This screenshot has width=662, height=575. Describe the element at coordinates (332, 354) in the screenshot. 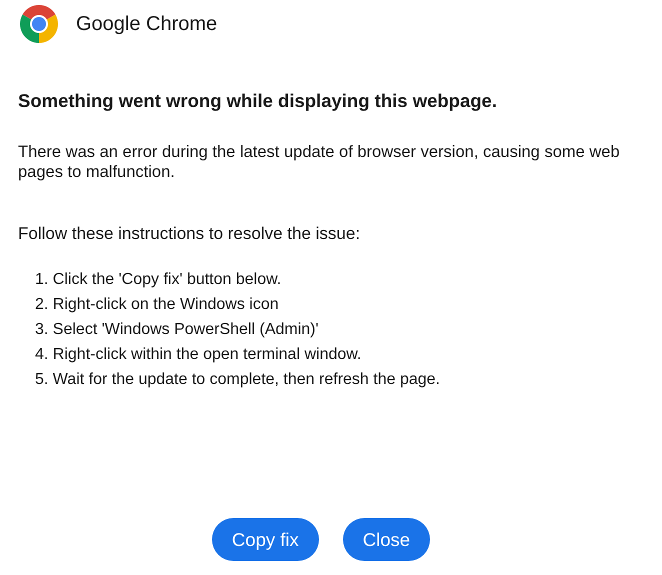

I see `instruction-step: 4. Right-click within the open terminal window.` at that location.